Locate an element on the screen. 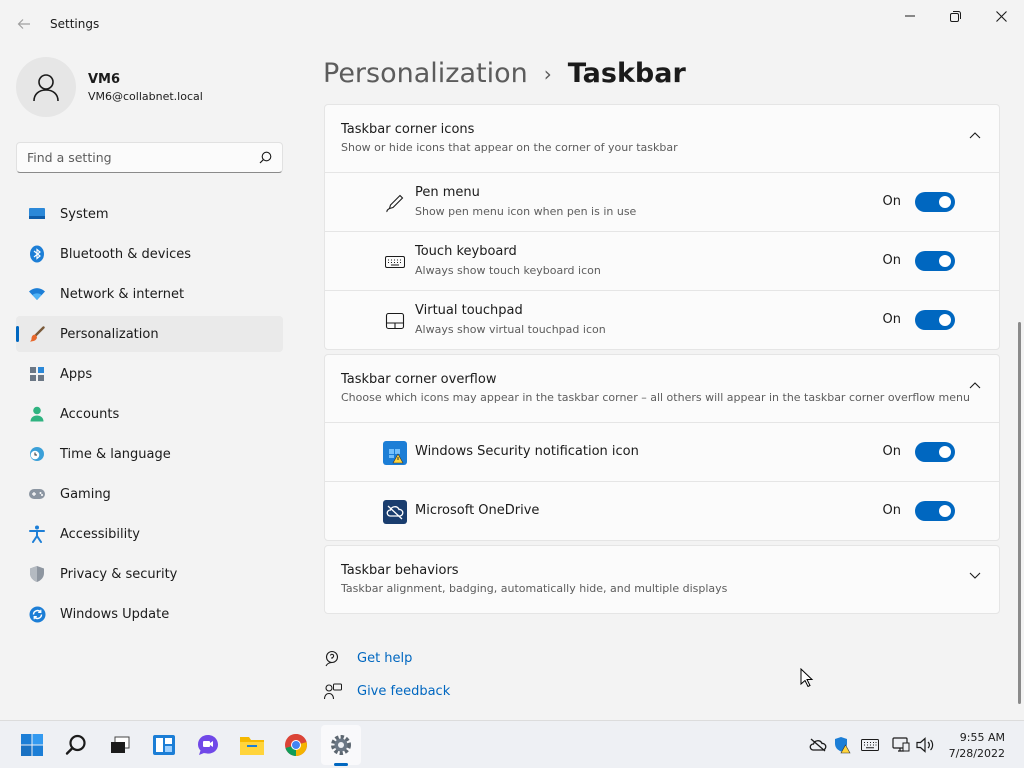 Image resolution: width=1024 pixels, height=768 pixels. onedrive-icon is located at coordinates (395, 512).